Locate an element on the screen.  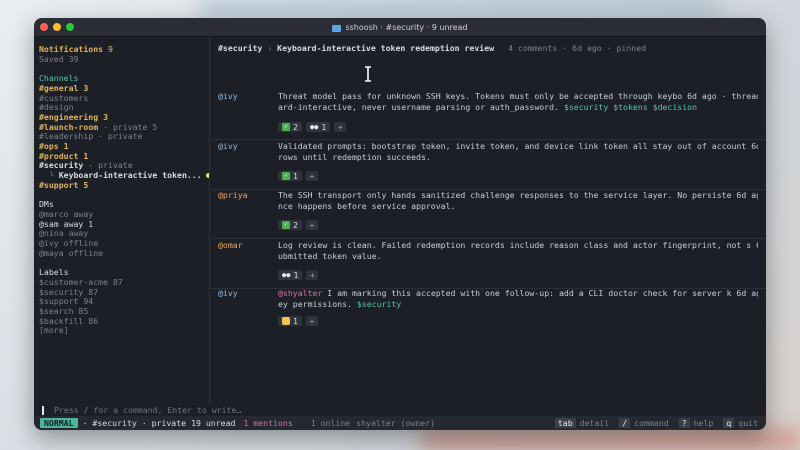
thread-channel: #security is located at coordinates (240, 48).